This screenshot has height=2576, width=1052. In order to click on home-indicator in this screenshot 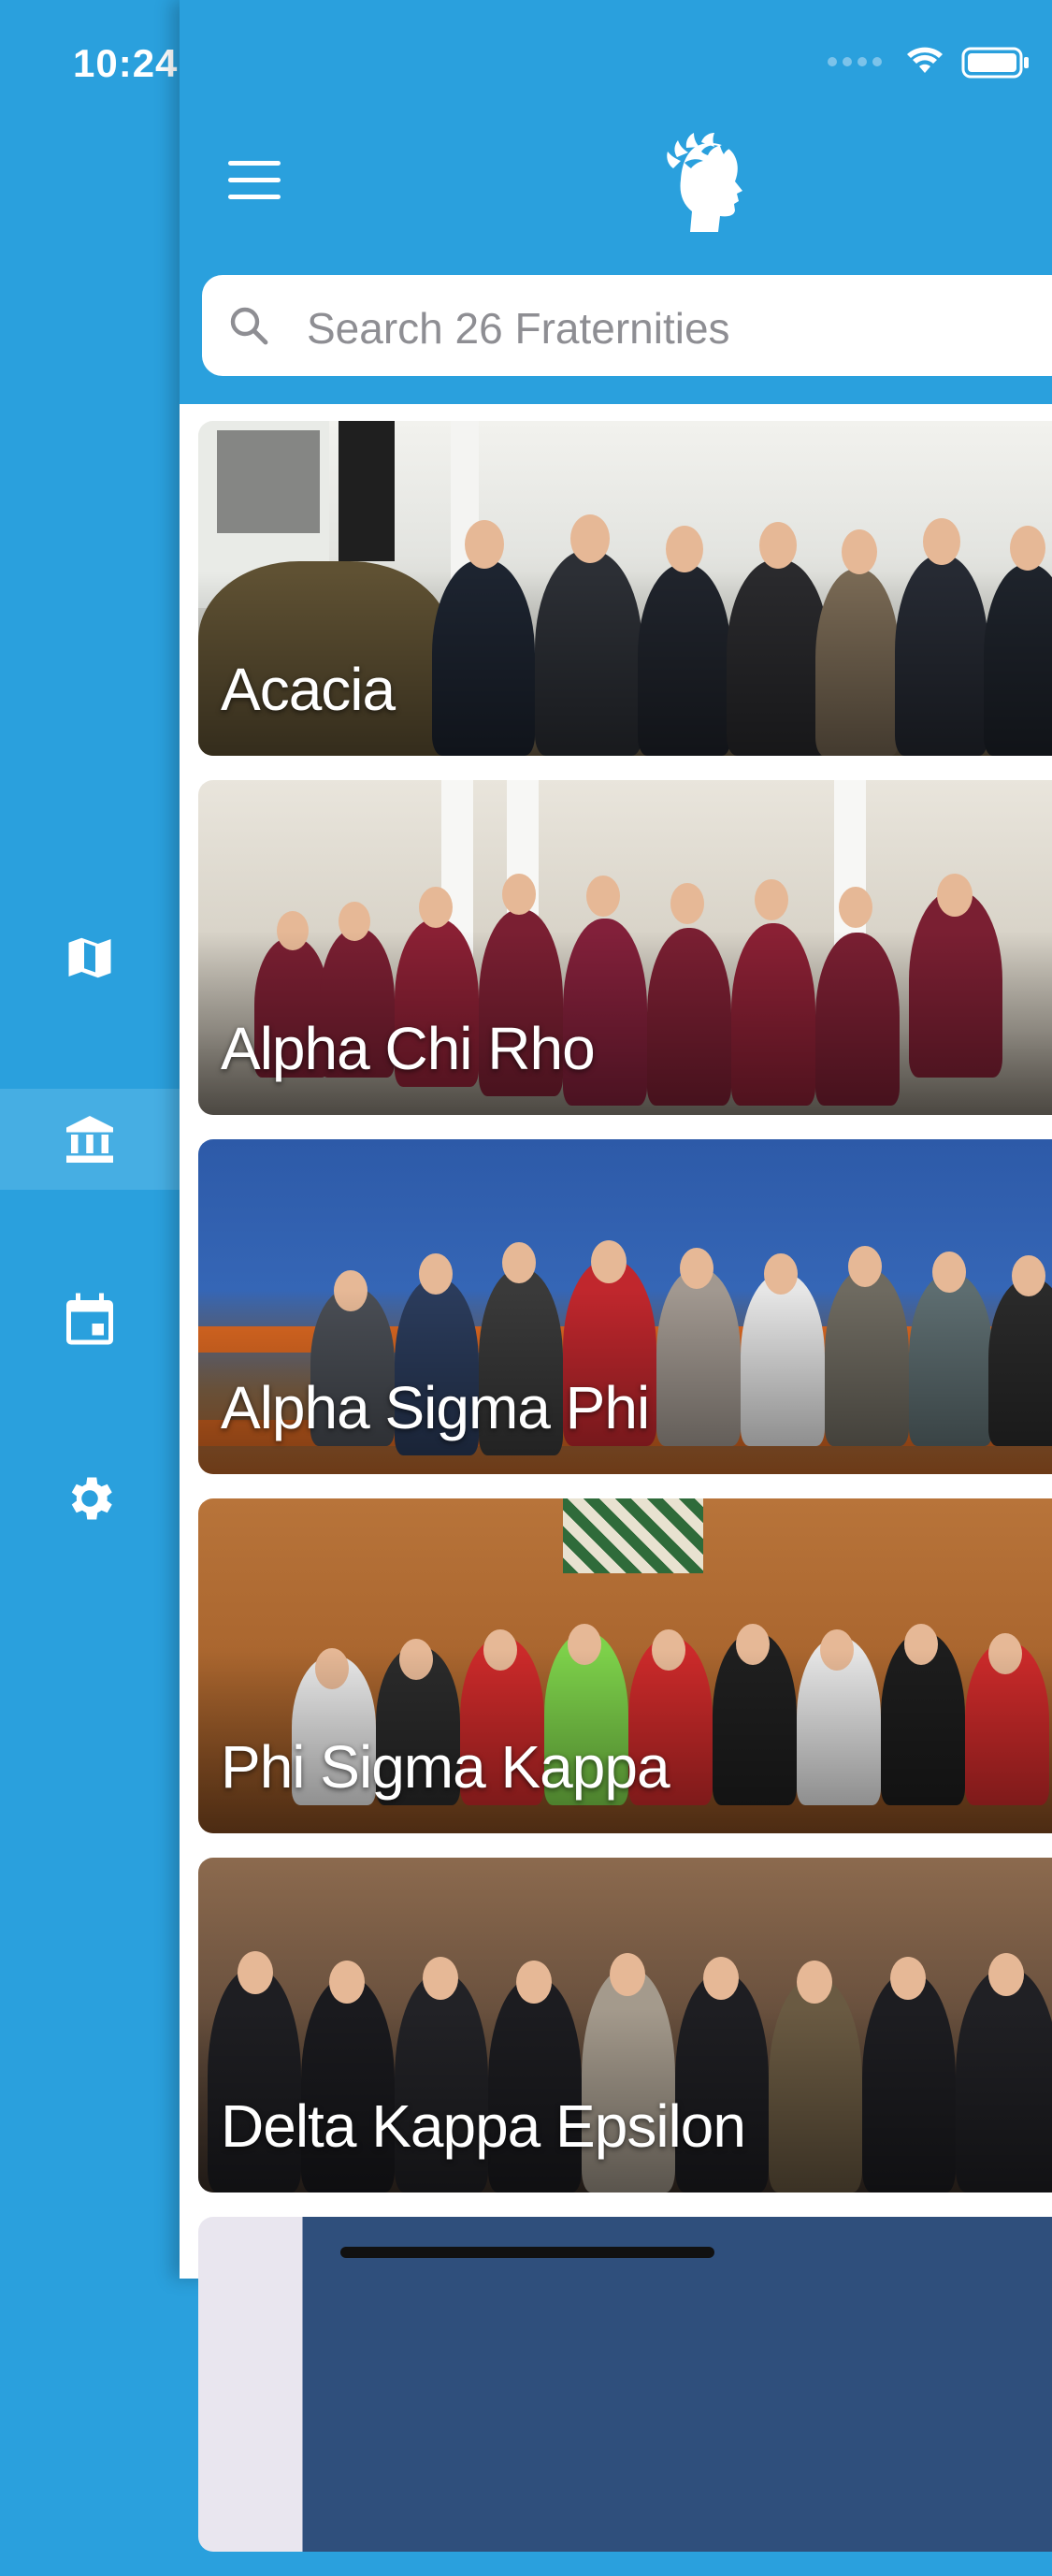, I will do `click(527, 2252)`.